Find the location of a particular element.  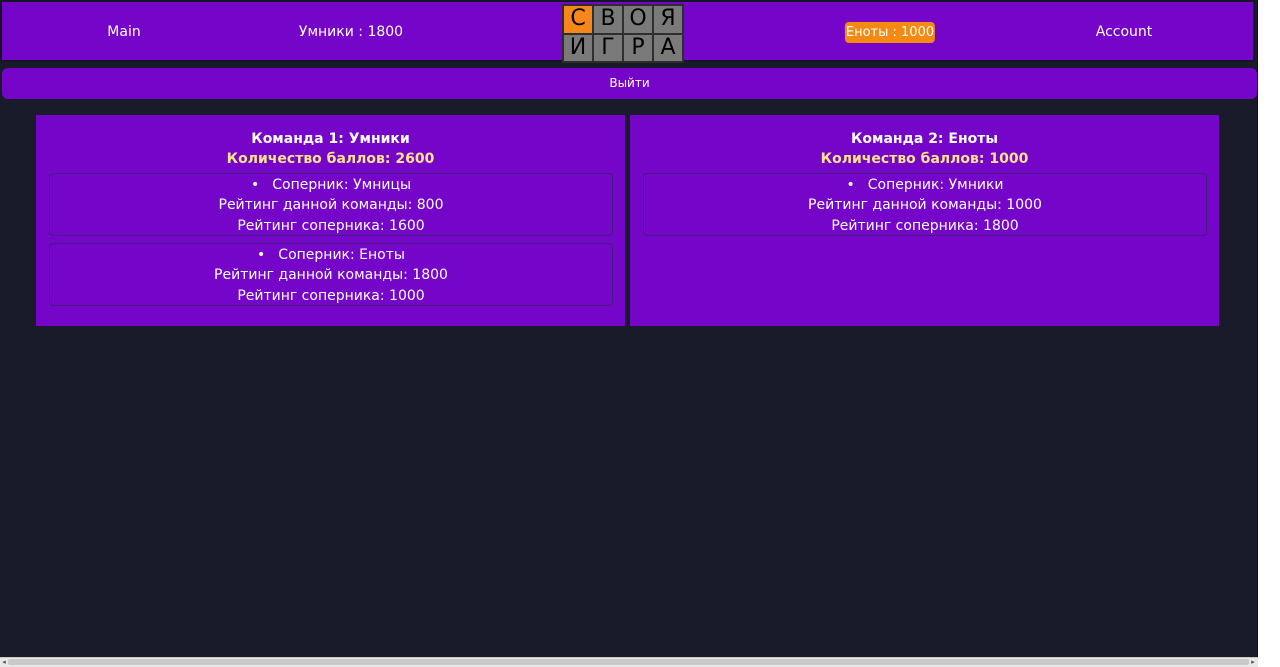

team-title: Команда 1: Умники is located at coordinates (330, 139).